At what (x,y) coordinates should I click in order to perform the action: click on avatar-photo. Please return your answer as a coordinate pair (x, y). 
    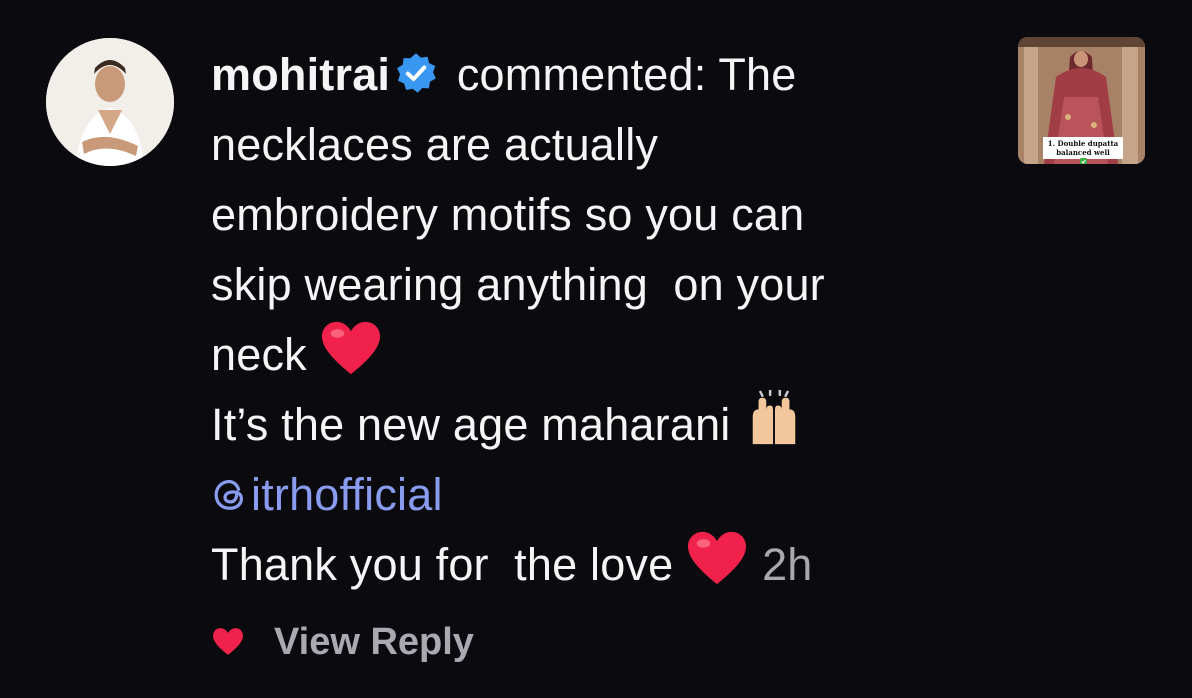
    Looking at the image, I should click on (110, 102).